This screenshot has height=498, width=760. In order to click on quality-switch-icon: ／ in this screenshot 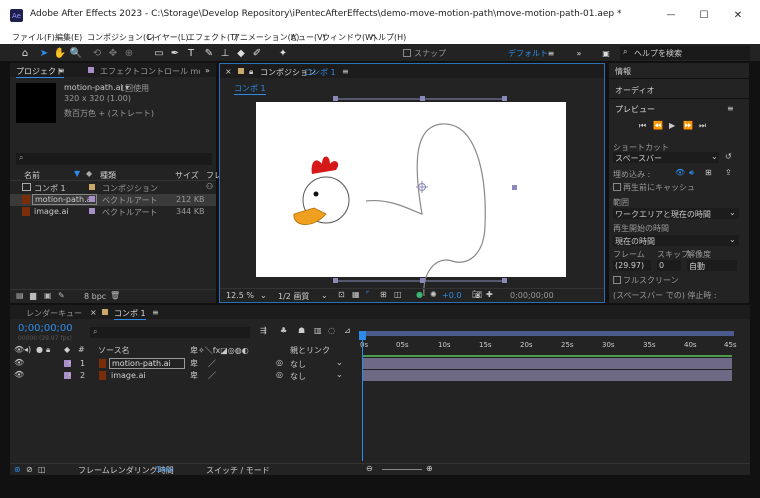, I will do `click(212, 375)`.